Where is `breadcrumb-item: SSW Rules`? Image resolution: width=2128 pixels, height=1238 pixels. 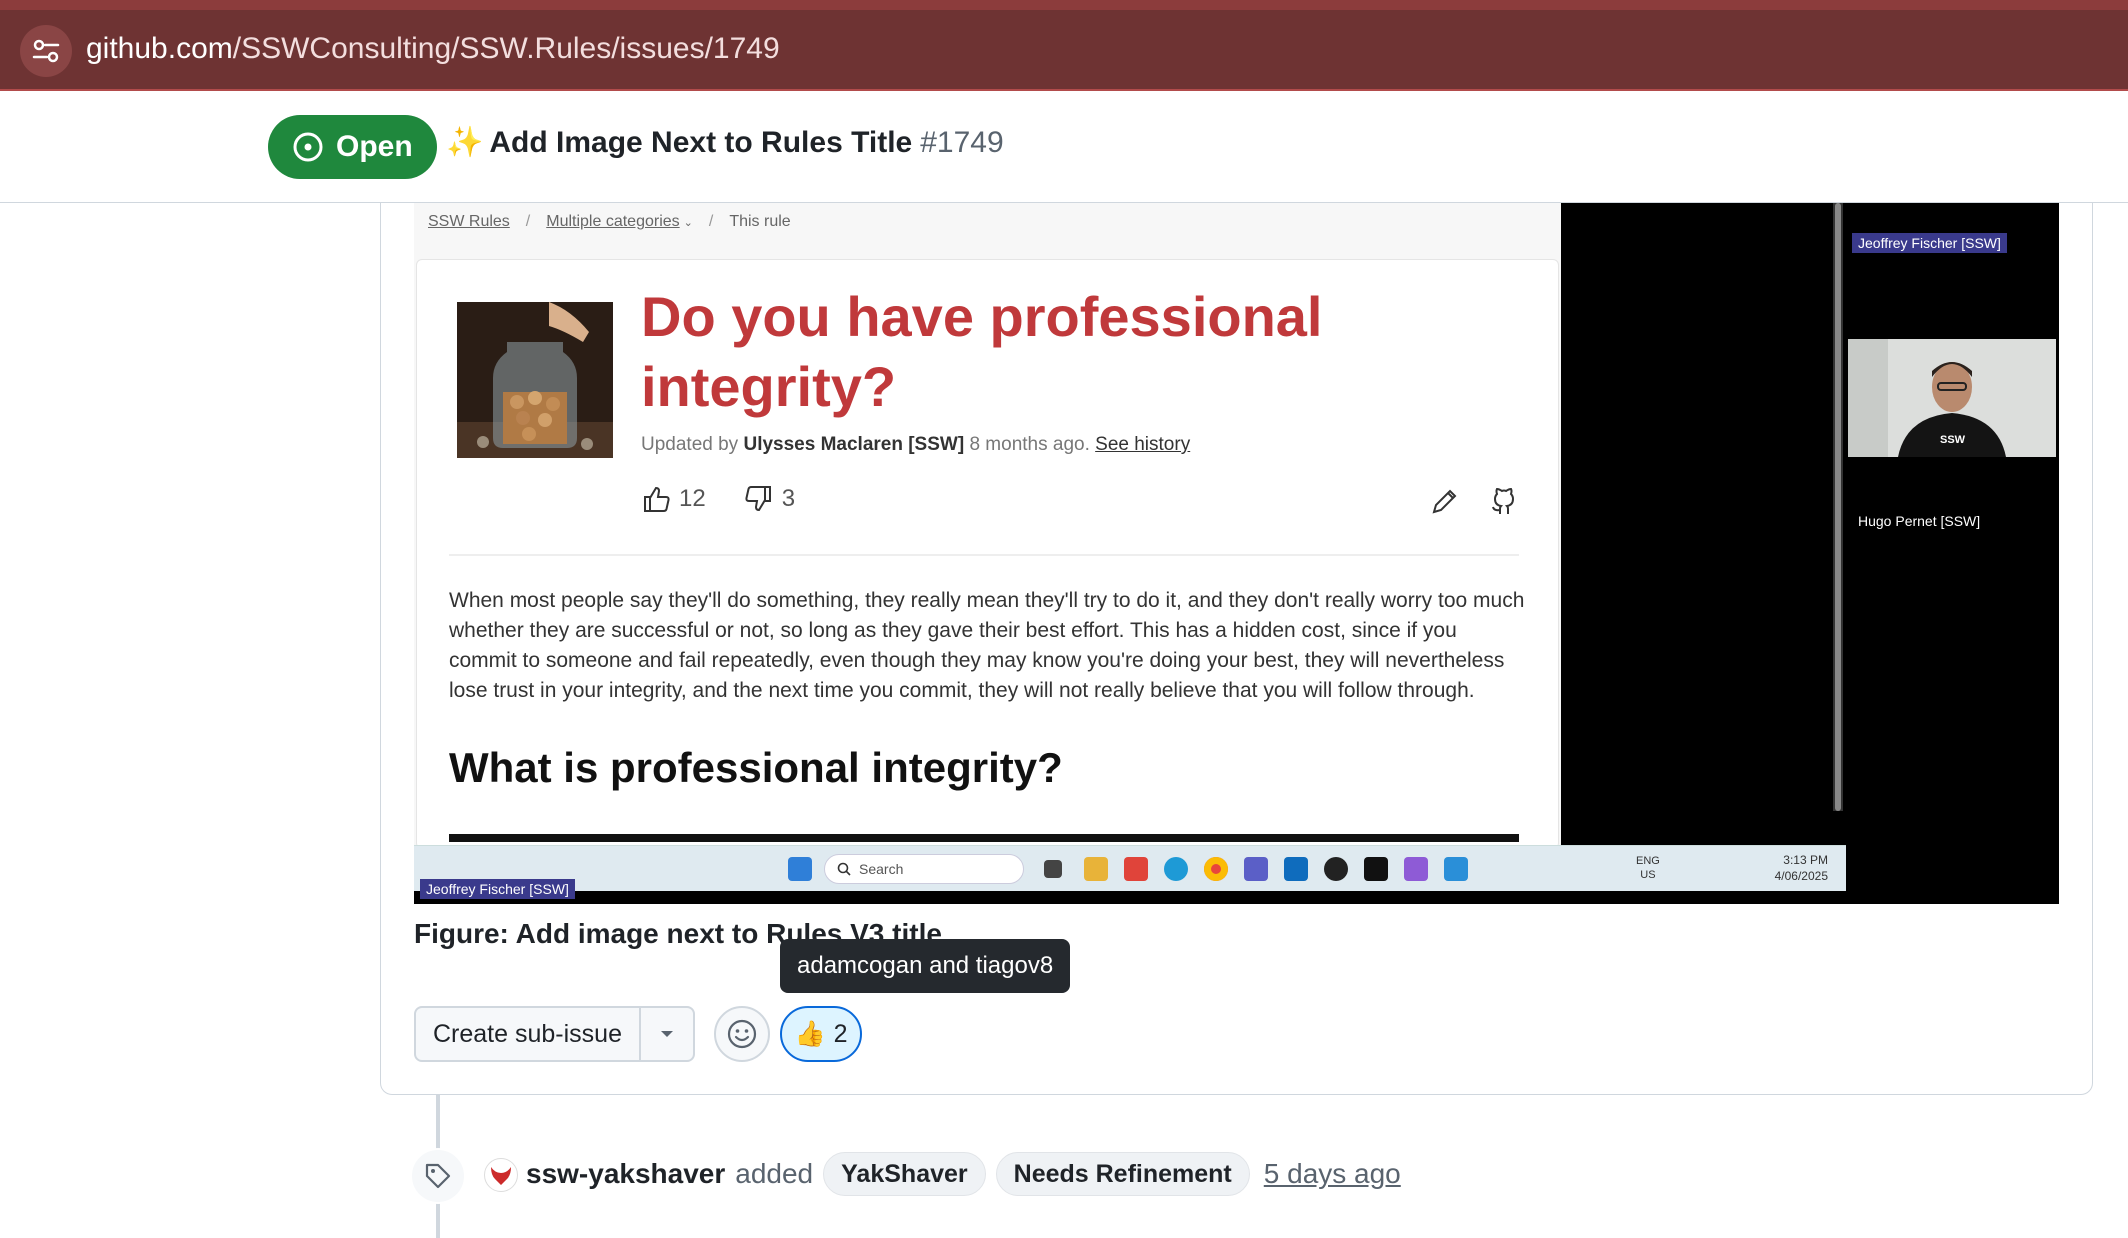 breadcrumb-item: SSW Rules is located at coordinates (469, 221).